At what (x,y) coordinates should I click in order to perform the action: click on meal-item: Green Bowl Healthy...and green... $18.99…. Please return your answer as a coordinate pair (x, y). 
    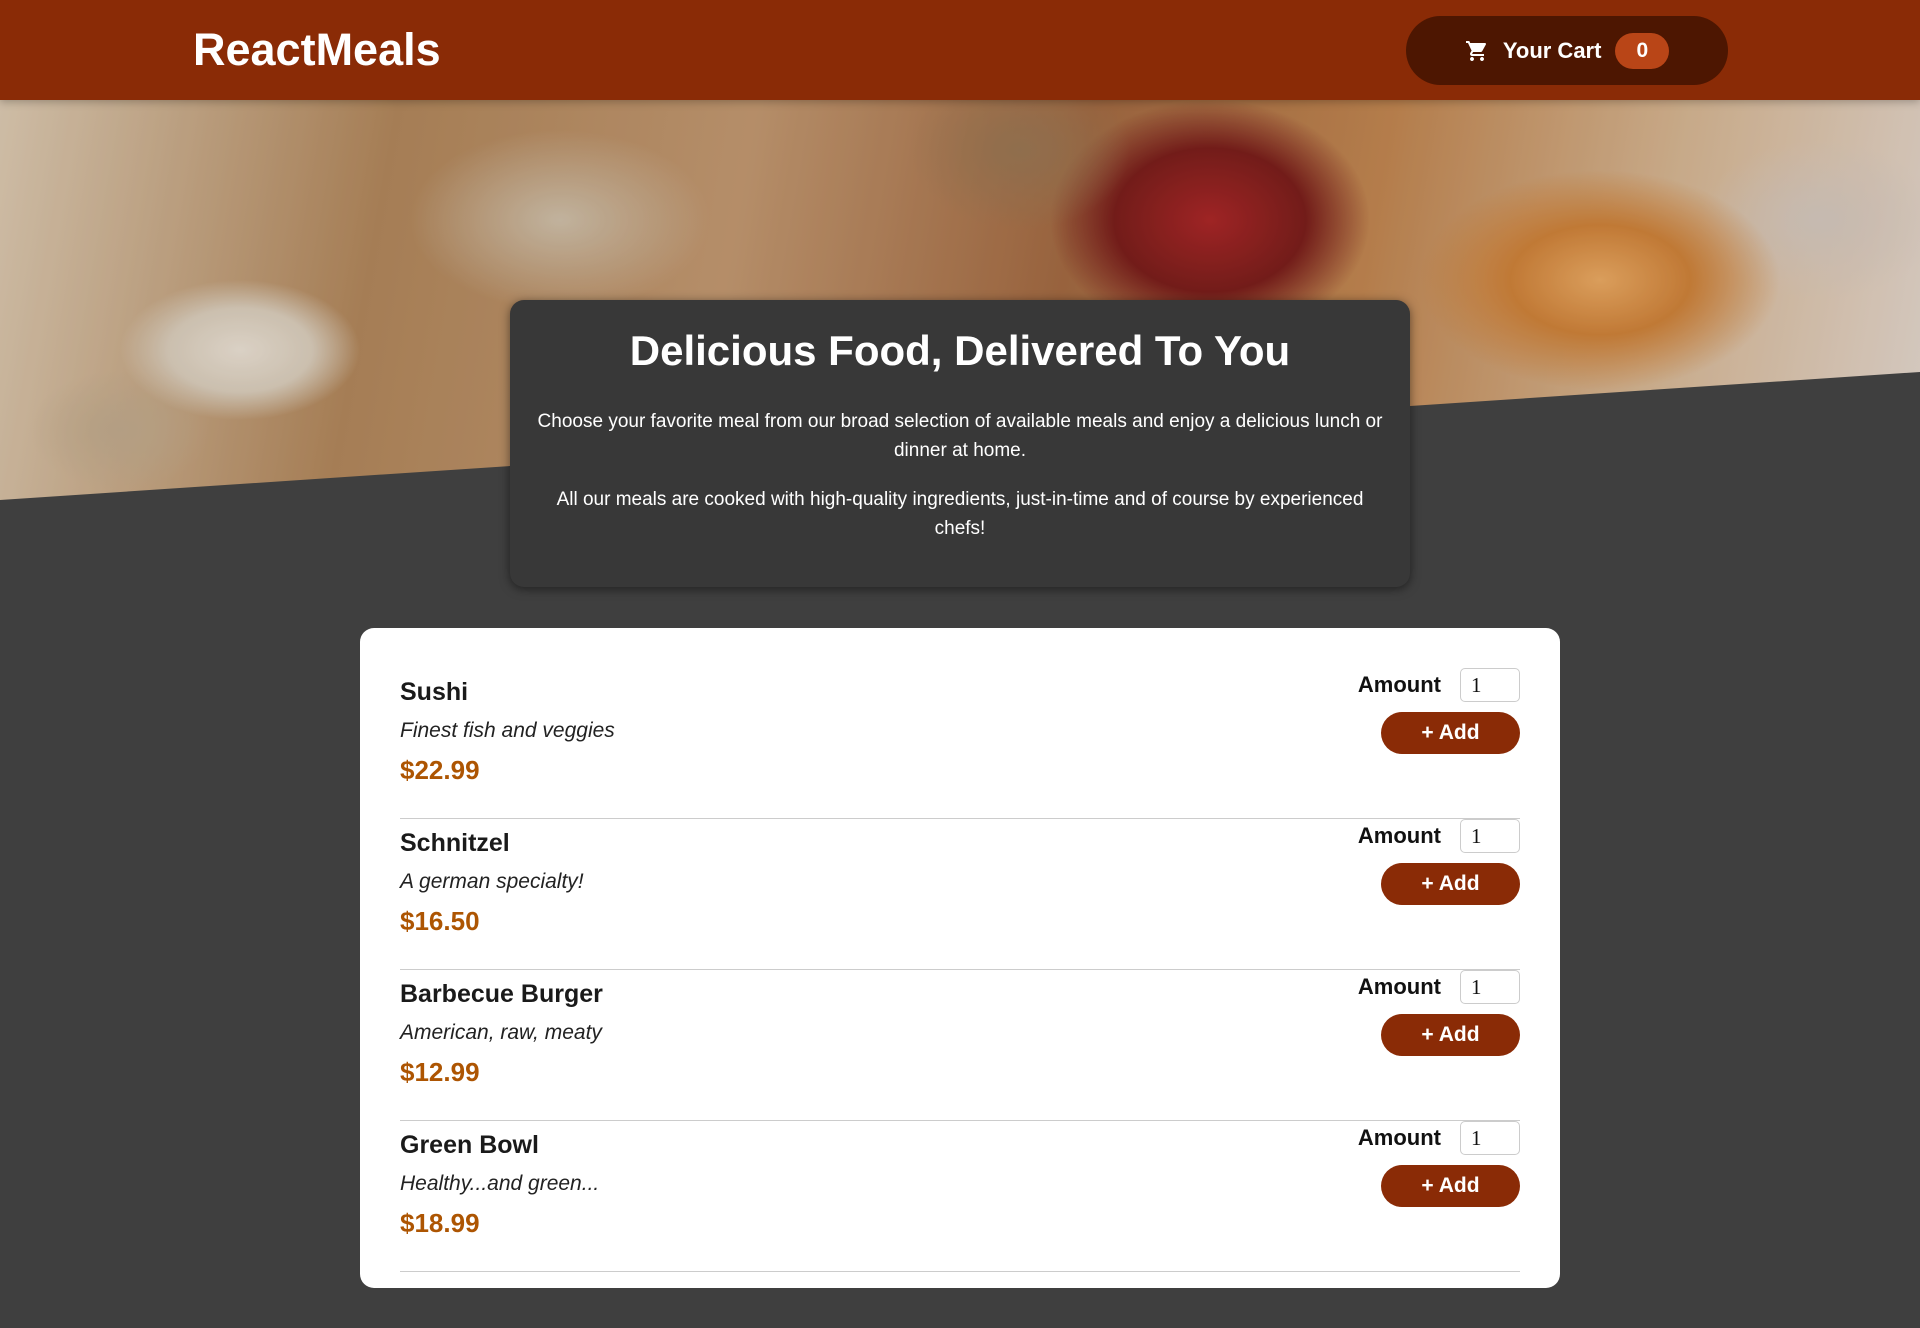
    Looking at the image, I should click on (960, 1196).